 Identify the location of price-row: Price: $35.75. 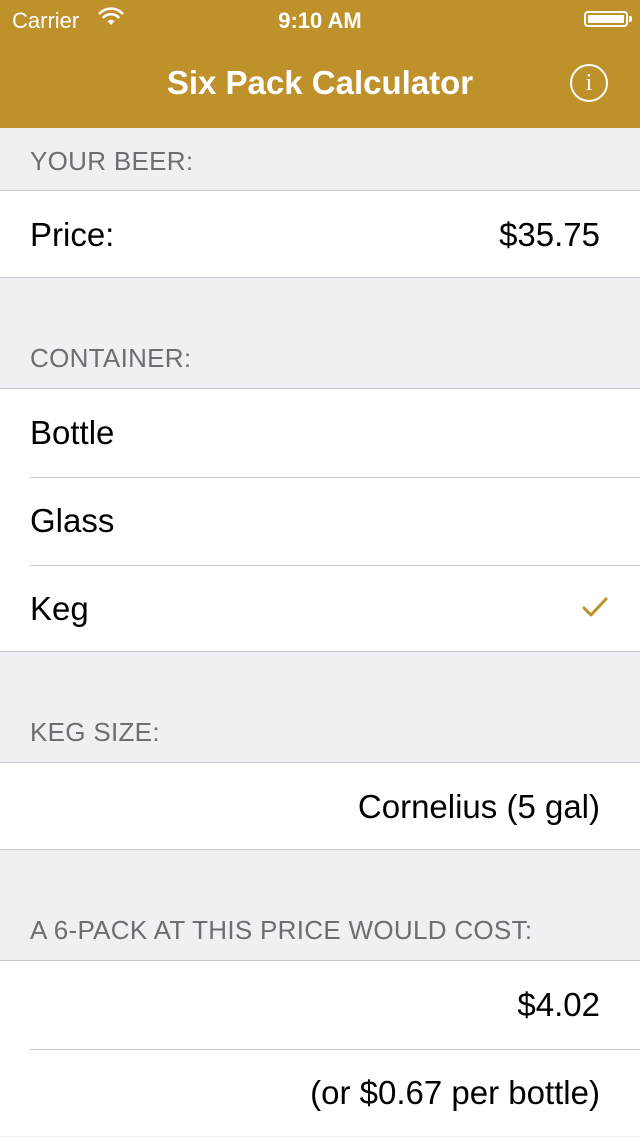
(320, 235).